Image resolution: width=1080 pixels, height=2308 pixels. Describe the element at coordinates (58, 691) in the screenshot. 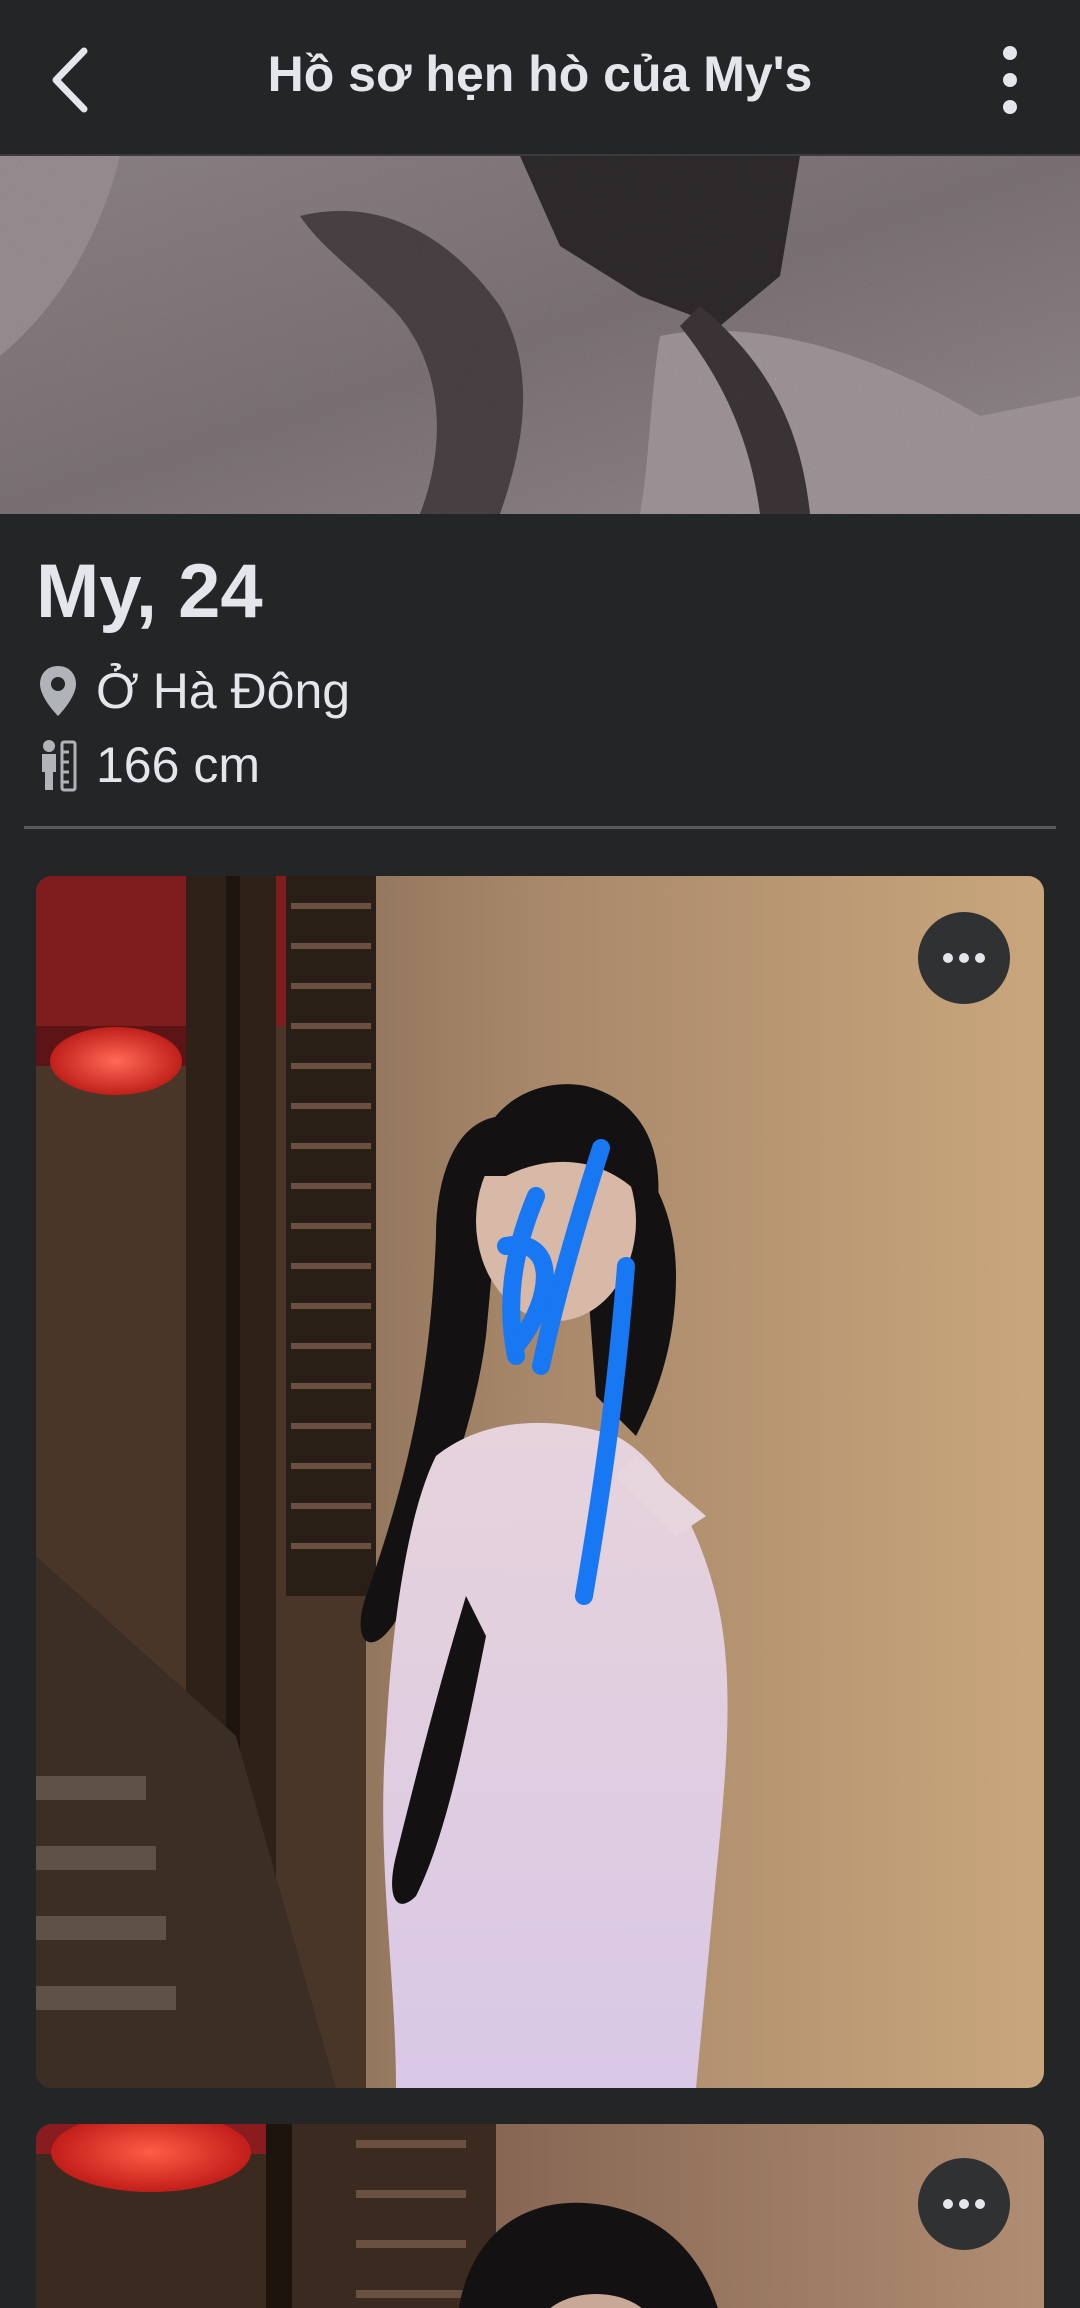

I see `location-pin-icon` at that location.